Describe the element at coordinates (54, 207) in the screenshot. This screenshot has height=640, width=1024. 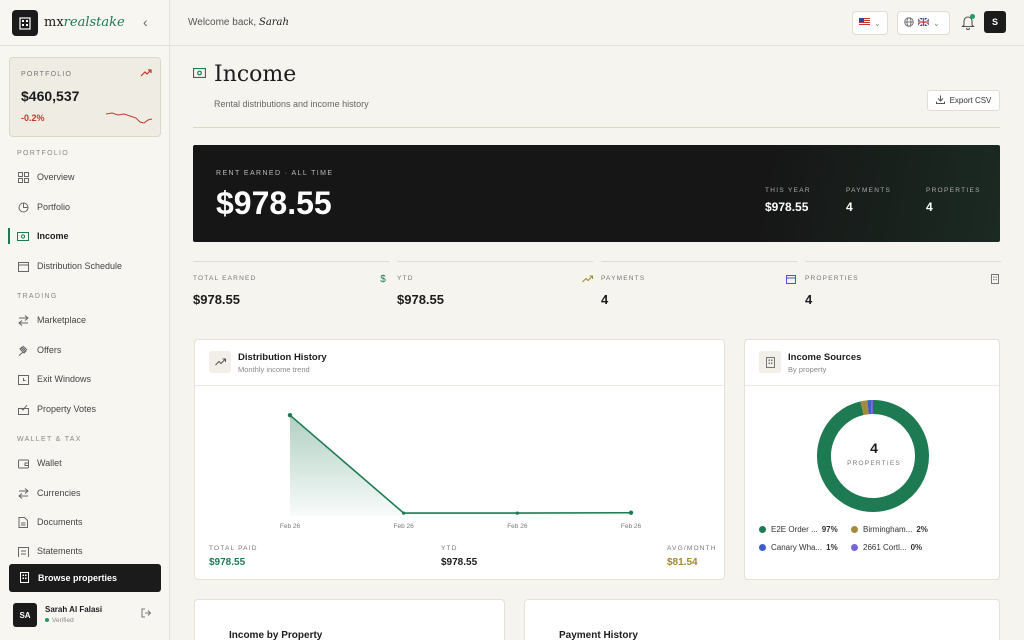
I see `sidebar-item-label: Portfolio` at that location.